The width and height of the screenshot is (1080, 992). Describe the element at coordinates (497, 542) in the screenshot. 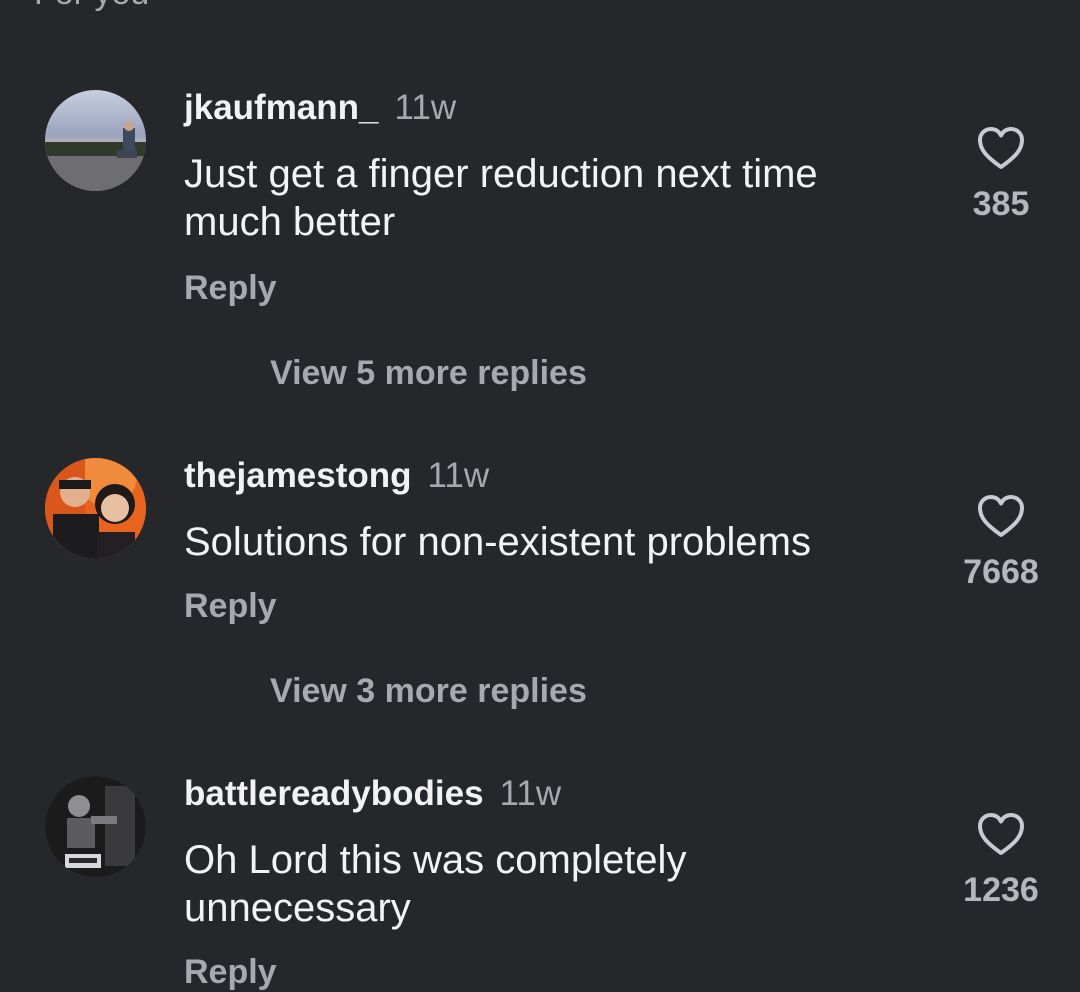

I see `comment-text: Solutions for non-existent problems` at that location.